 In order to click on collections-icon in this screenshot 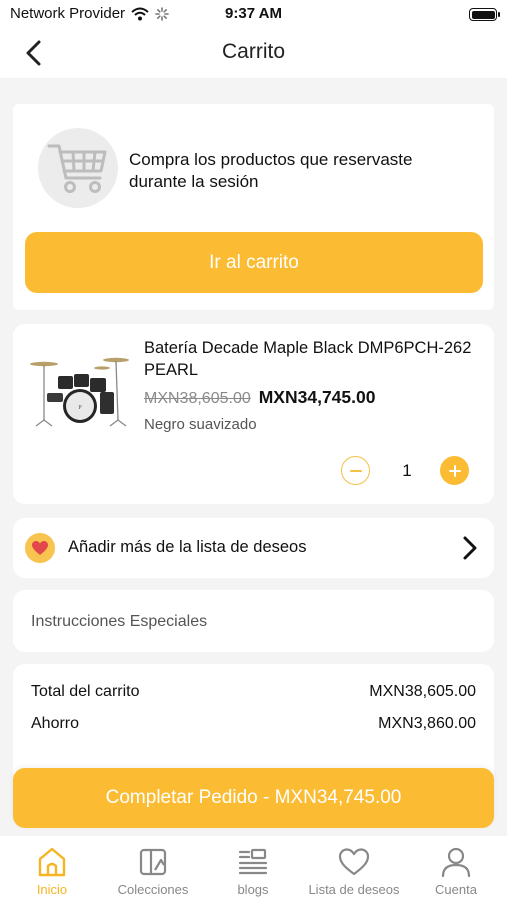, I will do `click(153, 862)`.